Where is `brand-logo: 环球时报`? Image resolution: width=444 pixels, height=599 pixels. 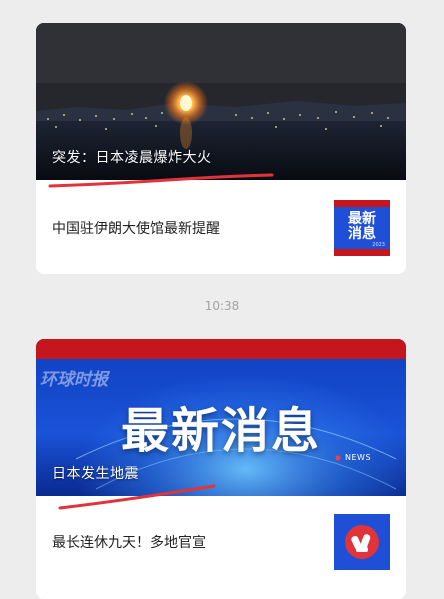
brand-logo: 环球时报 is located at coordinates (74, 380).